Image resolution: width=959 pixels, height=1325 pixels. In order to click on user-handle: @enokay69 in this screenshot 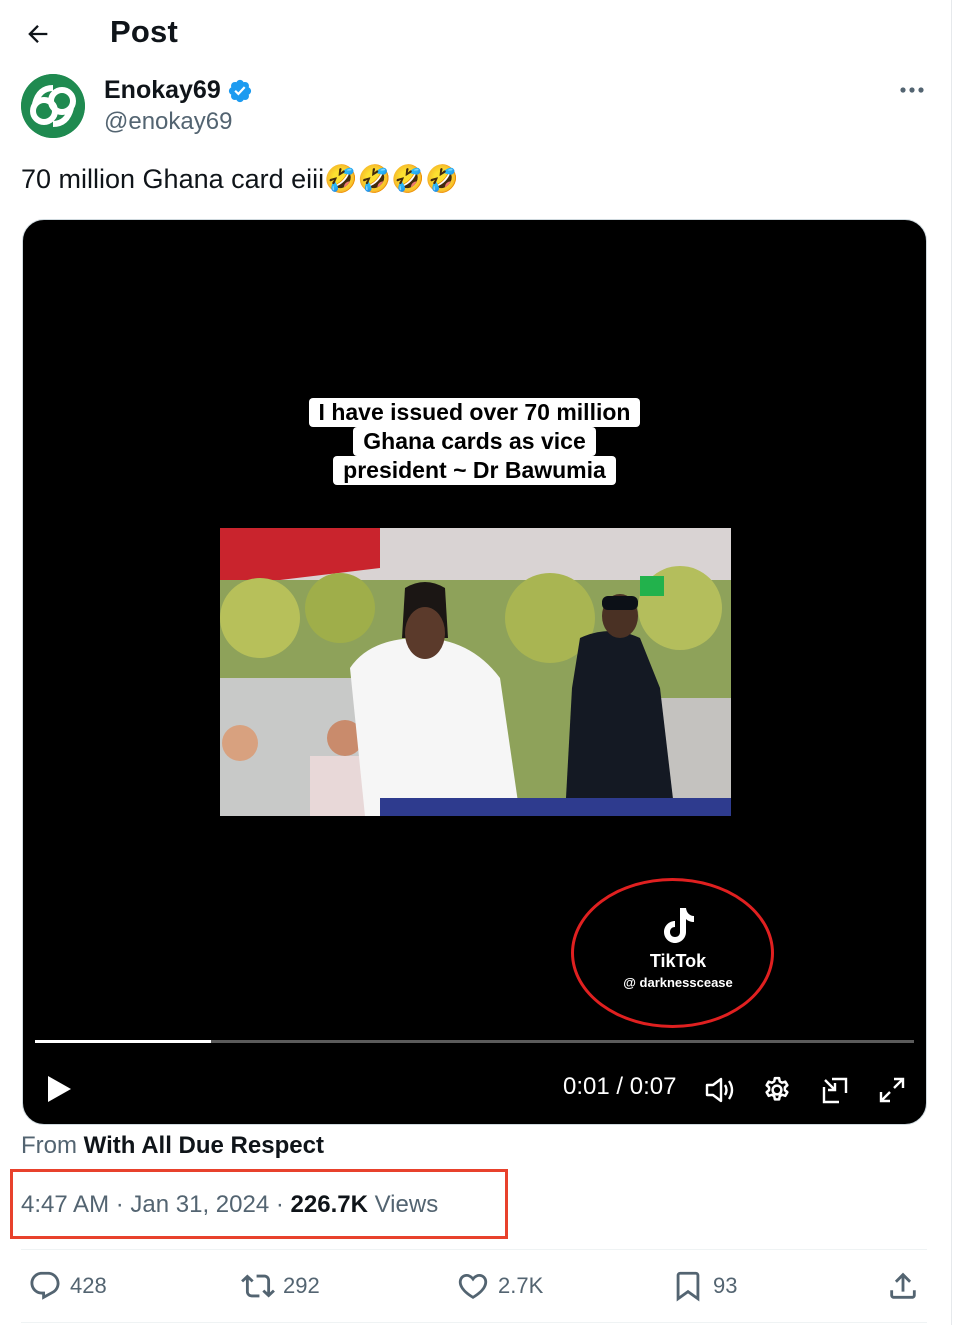, I will do `click(168, 122)`.